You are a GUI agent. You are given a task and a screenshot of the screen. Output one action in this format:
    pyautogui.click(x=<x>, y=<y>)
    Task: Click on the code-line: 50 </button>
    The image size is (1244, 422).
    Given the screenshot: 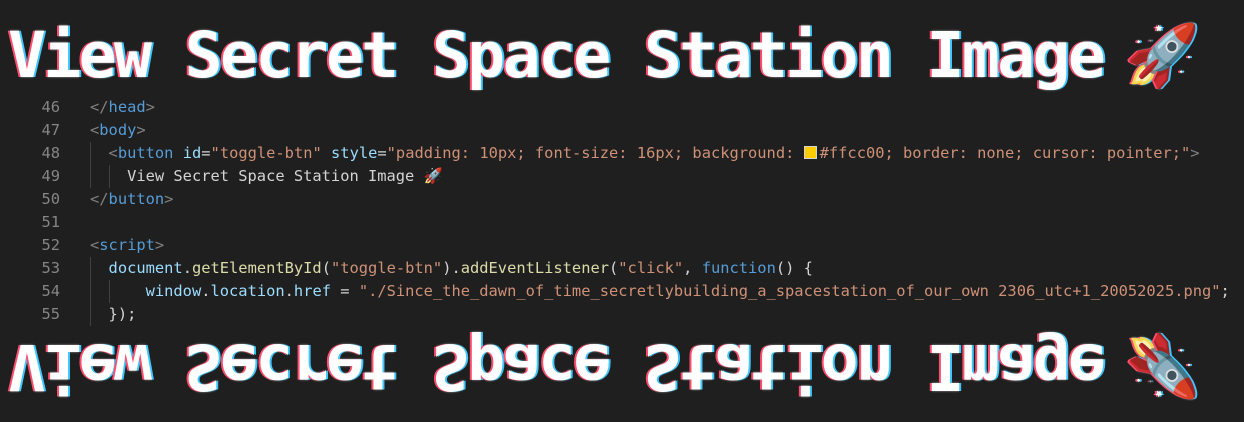 What is the action you would take?
    pyautogui.click(x=622, y=199)
    